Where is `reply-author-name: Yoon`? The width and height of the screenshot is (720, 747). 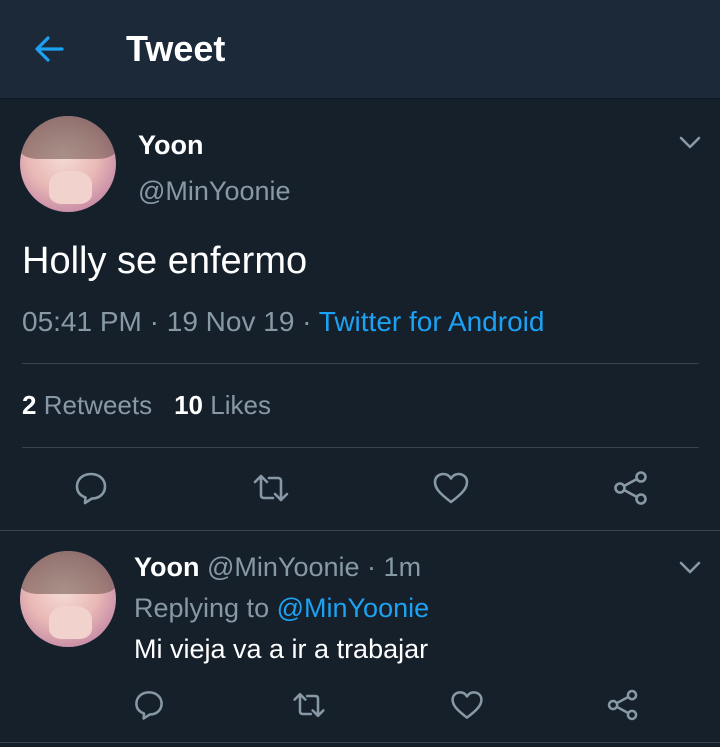
reply-author-name: Yoon is located at coordinates (166, 567).